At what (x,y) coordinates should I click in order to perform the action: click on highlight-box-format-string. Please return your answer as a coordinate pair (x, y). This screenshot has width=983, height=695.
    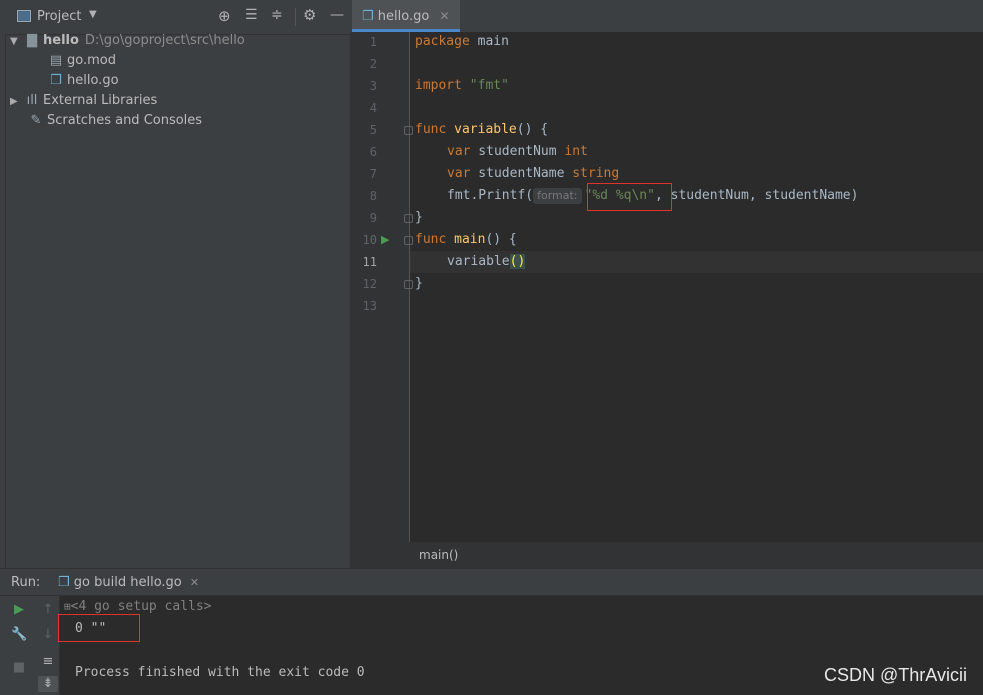
    Looking at the image, I should click on (629, 197).